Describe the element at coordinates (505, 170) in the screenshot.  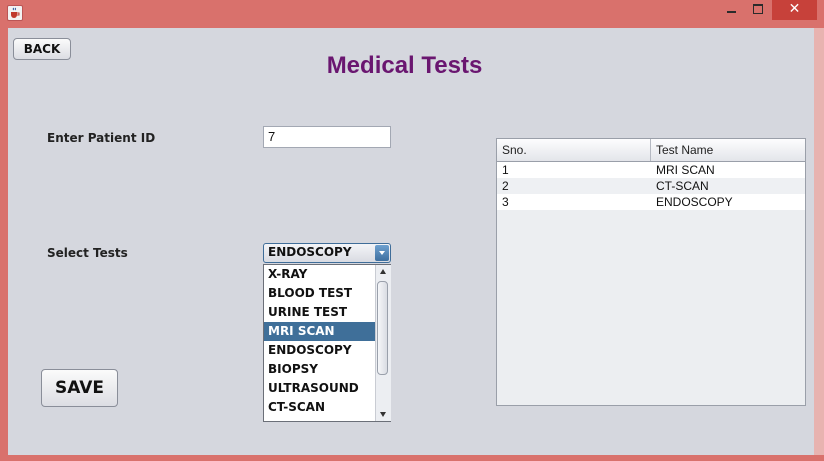
I see `cell-sno: 1` at that location.